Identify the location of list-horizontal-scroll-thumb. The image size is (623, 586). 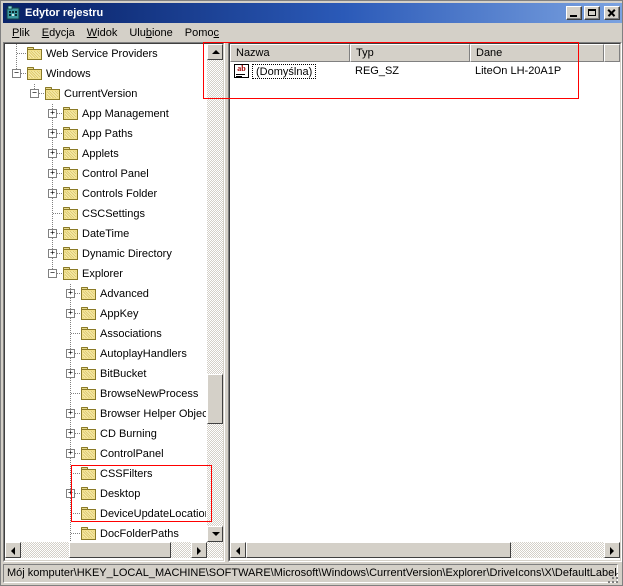
(378, 550).